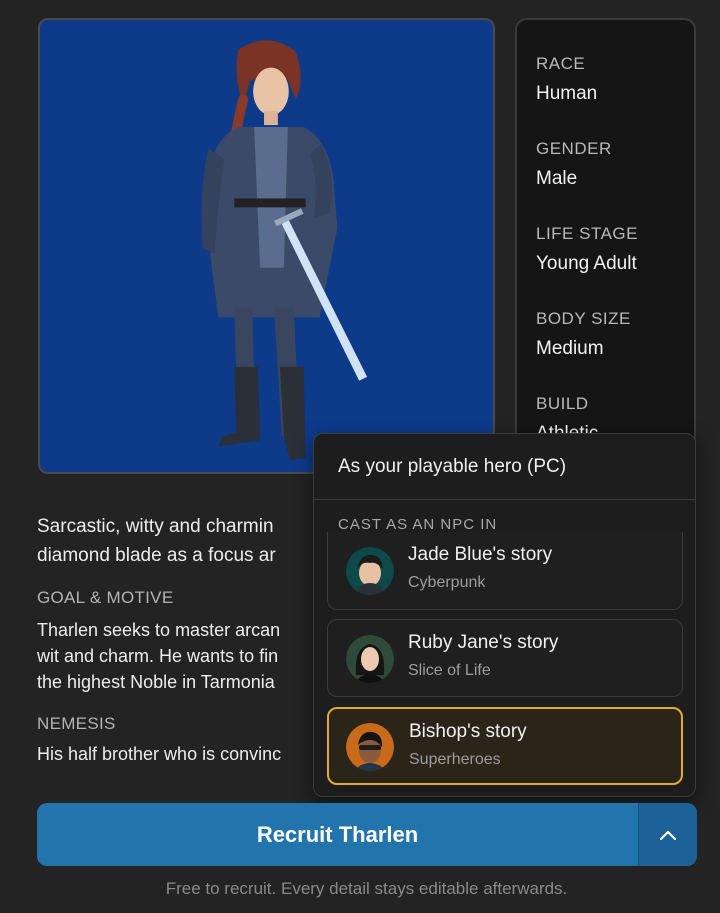 This screenshot has width=720, height=913. What do you see at coordinates (574, 148) in the screenshot?
I see `stat-label: GENDER` at bounding box center [574, 148].